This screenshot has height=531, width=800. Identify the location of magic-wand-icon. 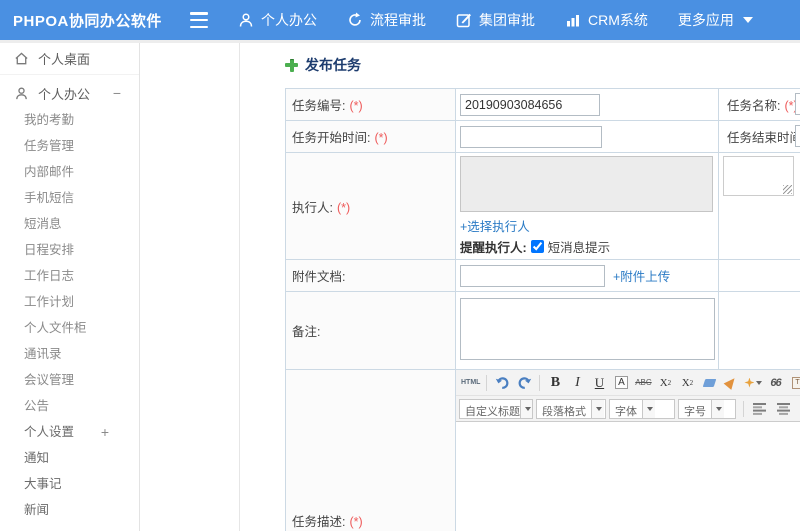
(749, 382).